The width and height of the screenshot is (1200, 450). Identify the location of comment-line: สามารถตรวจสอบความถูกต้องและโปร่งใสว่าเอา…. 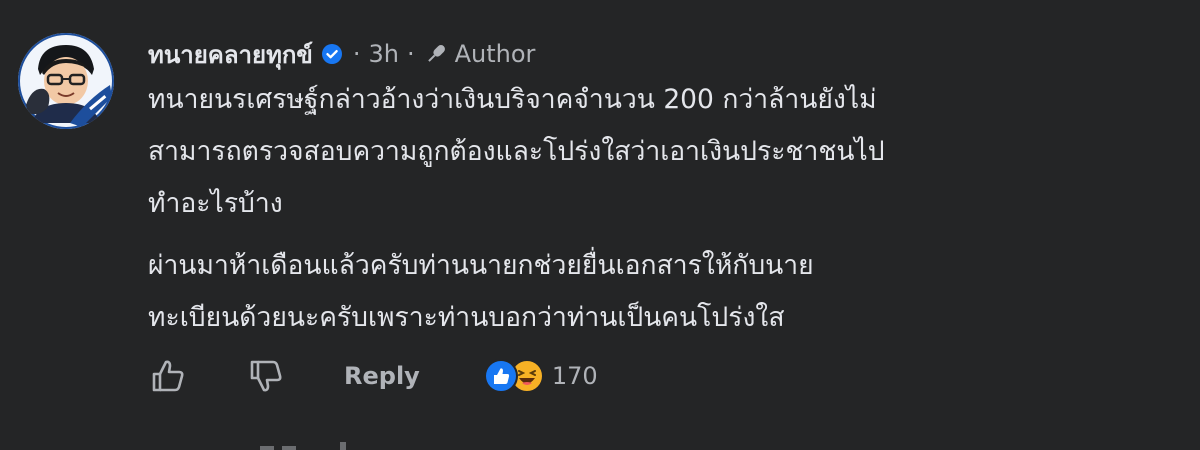
(516, 151).